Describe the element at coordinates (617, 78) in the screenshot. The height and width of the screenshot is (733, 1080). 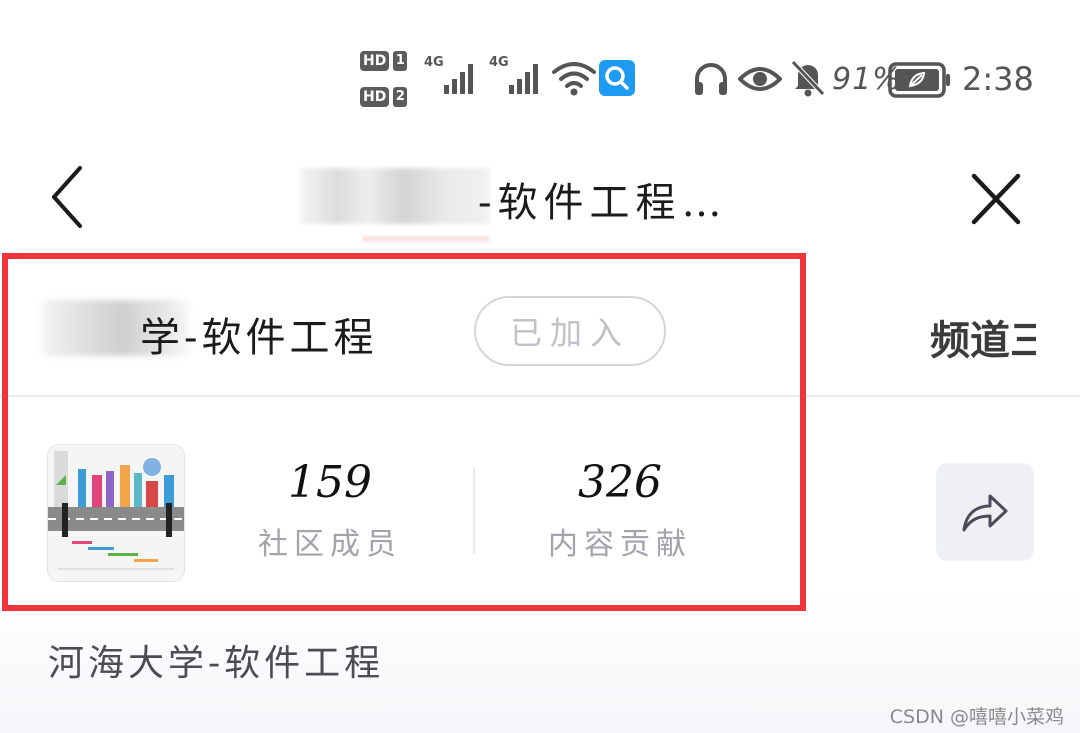
I see `search-app-icon` at that location.